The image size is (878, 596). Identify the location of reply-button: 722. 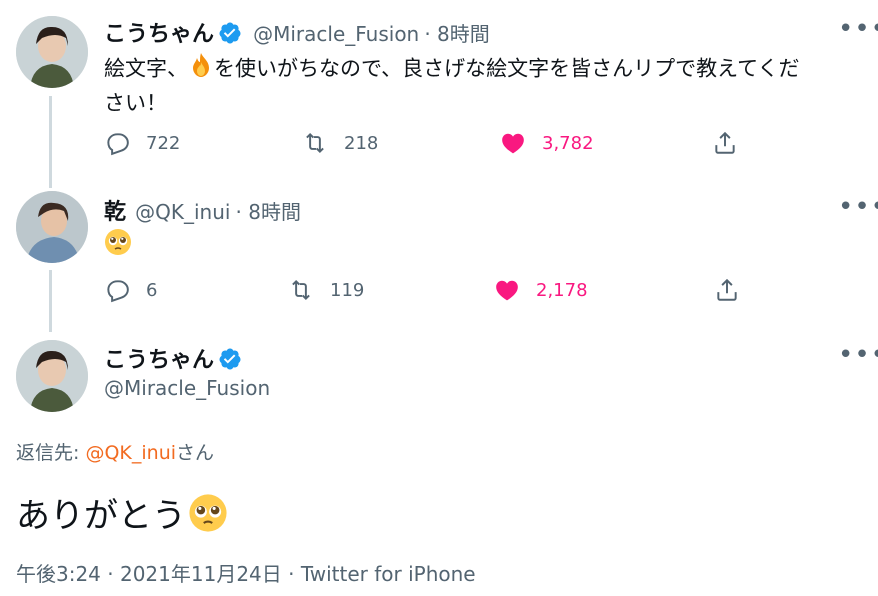
(142, 143).